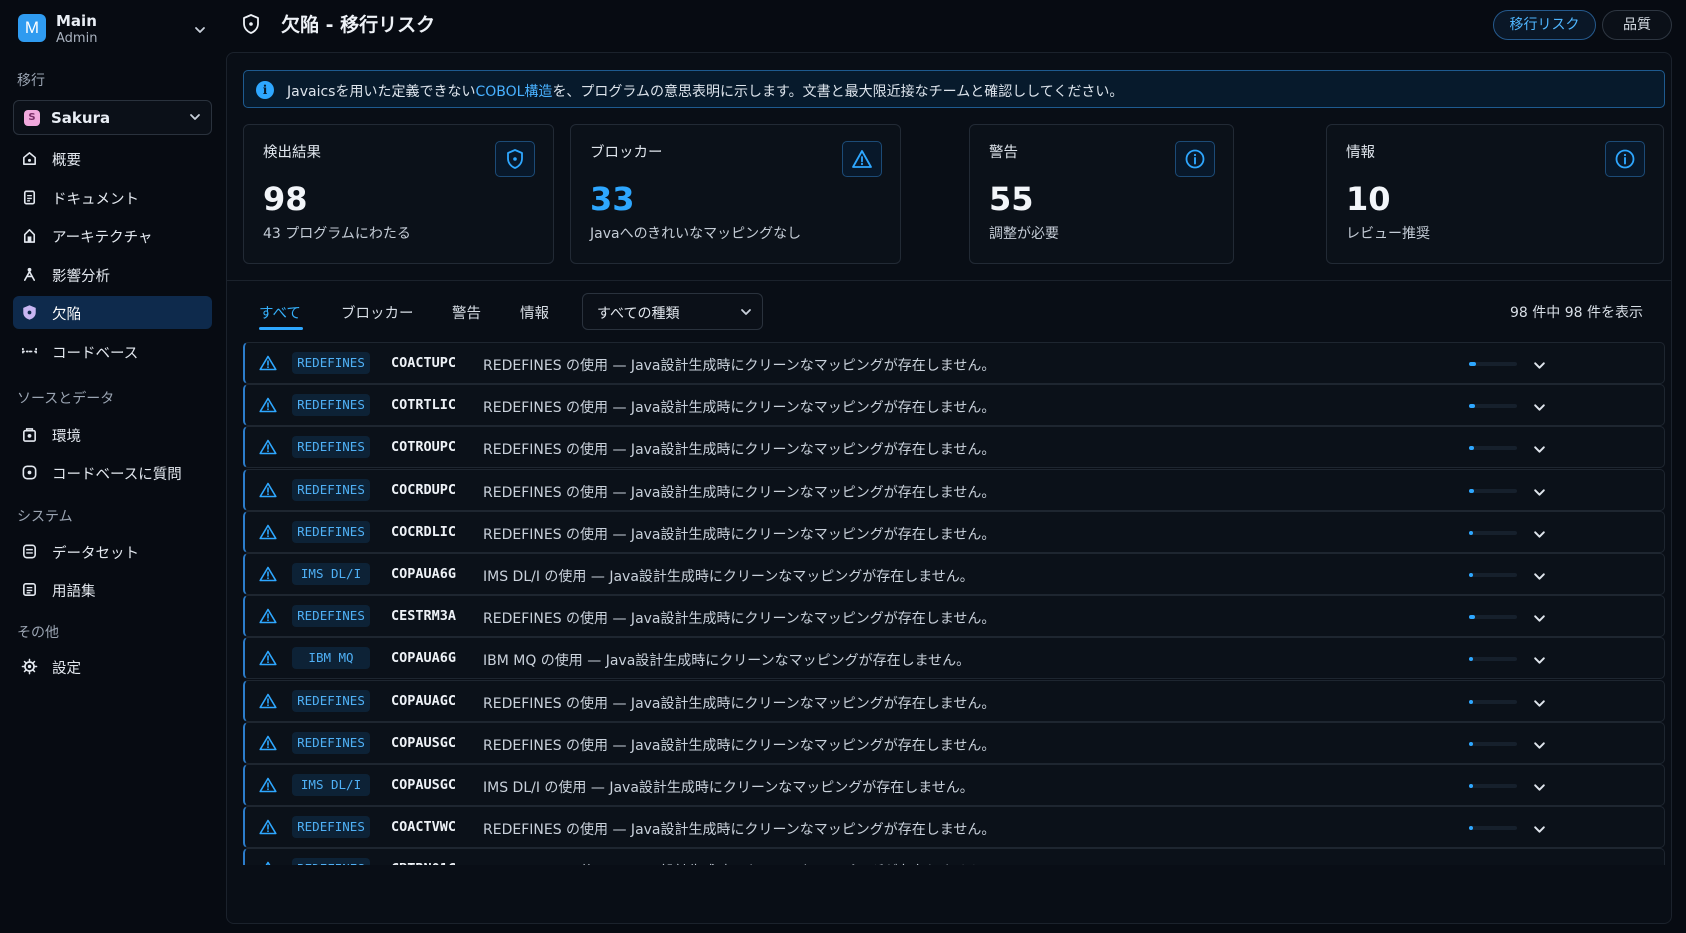  What do you see at coordinates (672, 311) in the screenshot?
I see `type-filter-select: すべての種類` at bounding box center [672, 311].